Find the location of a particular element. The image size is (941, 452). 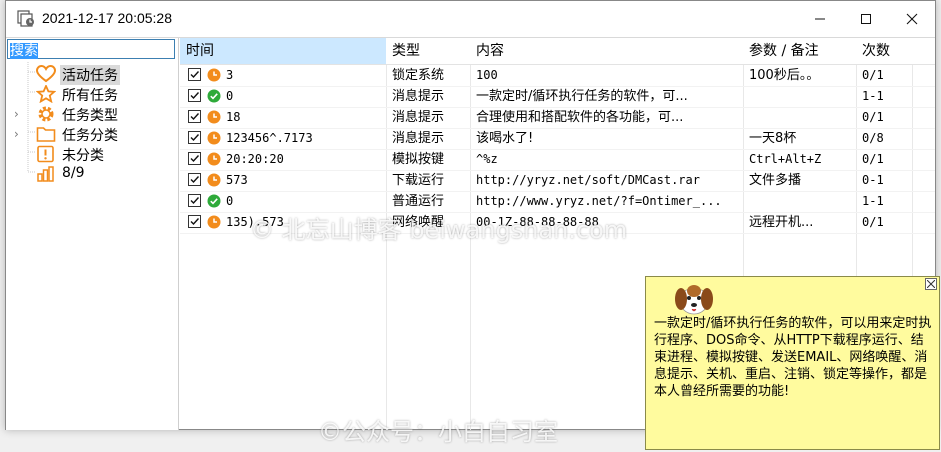

column-header-count: 次数 is located at coordinates (884, 51).